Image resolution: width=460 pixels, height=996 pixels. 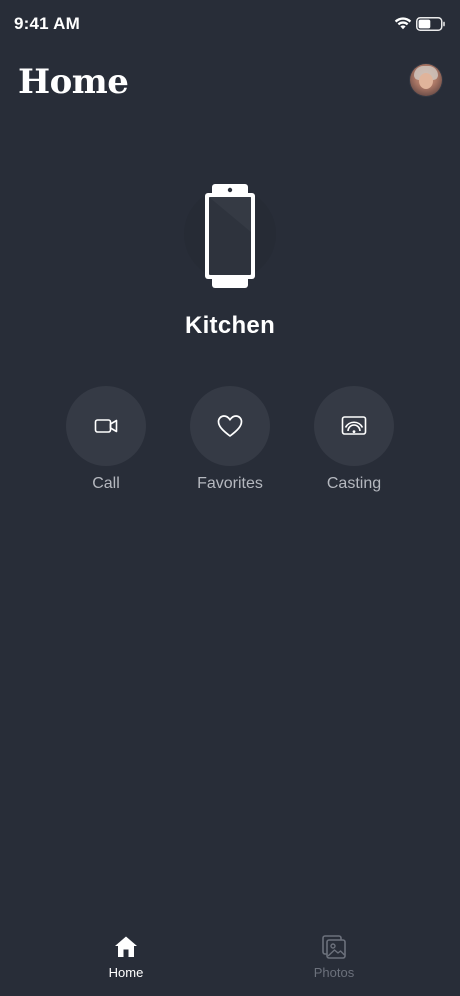 I want to click on status-time: 9:41 AM, so click(x=47, y=23).